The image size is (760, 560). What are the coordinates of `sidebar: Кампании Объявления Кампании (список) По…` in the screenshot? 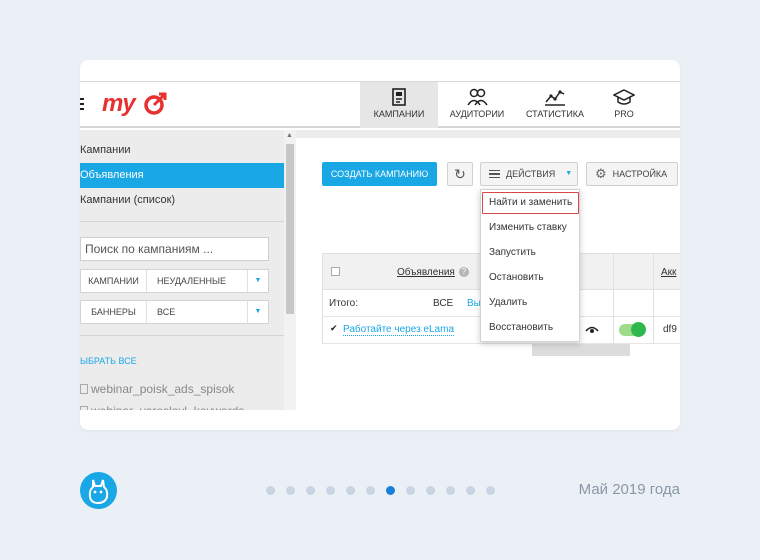 It's located at (188, 270).